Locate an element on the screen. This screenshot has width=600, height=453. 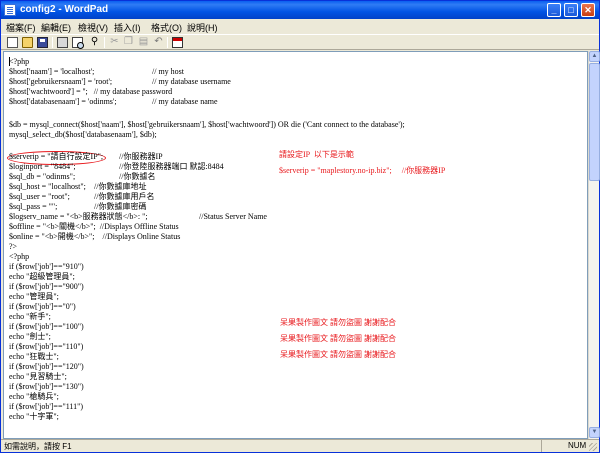
window-title: config2 - WordPad is located at coordinates (64, 9).